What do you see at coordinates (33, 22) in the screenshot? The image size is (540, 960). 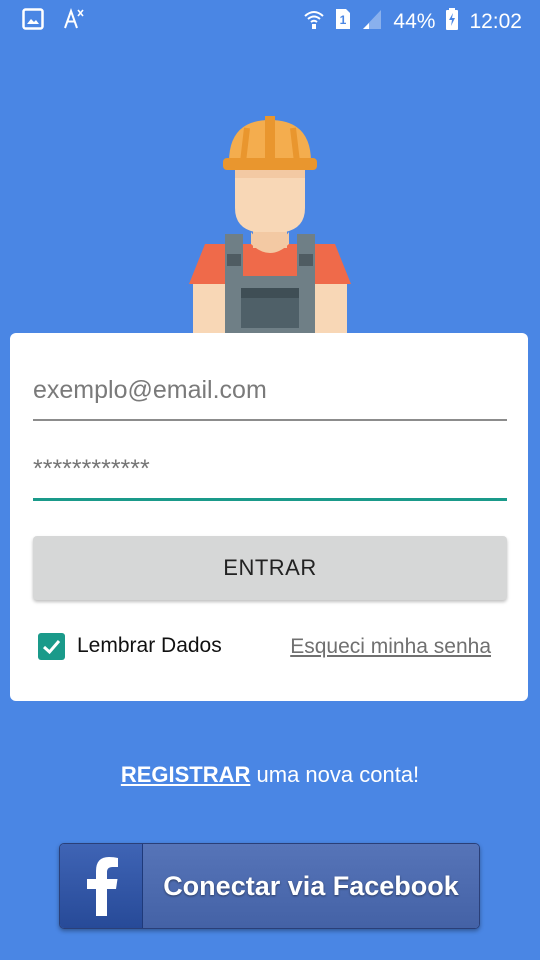 I see `gallery-icon` at bounding box center [33, 22].